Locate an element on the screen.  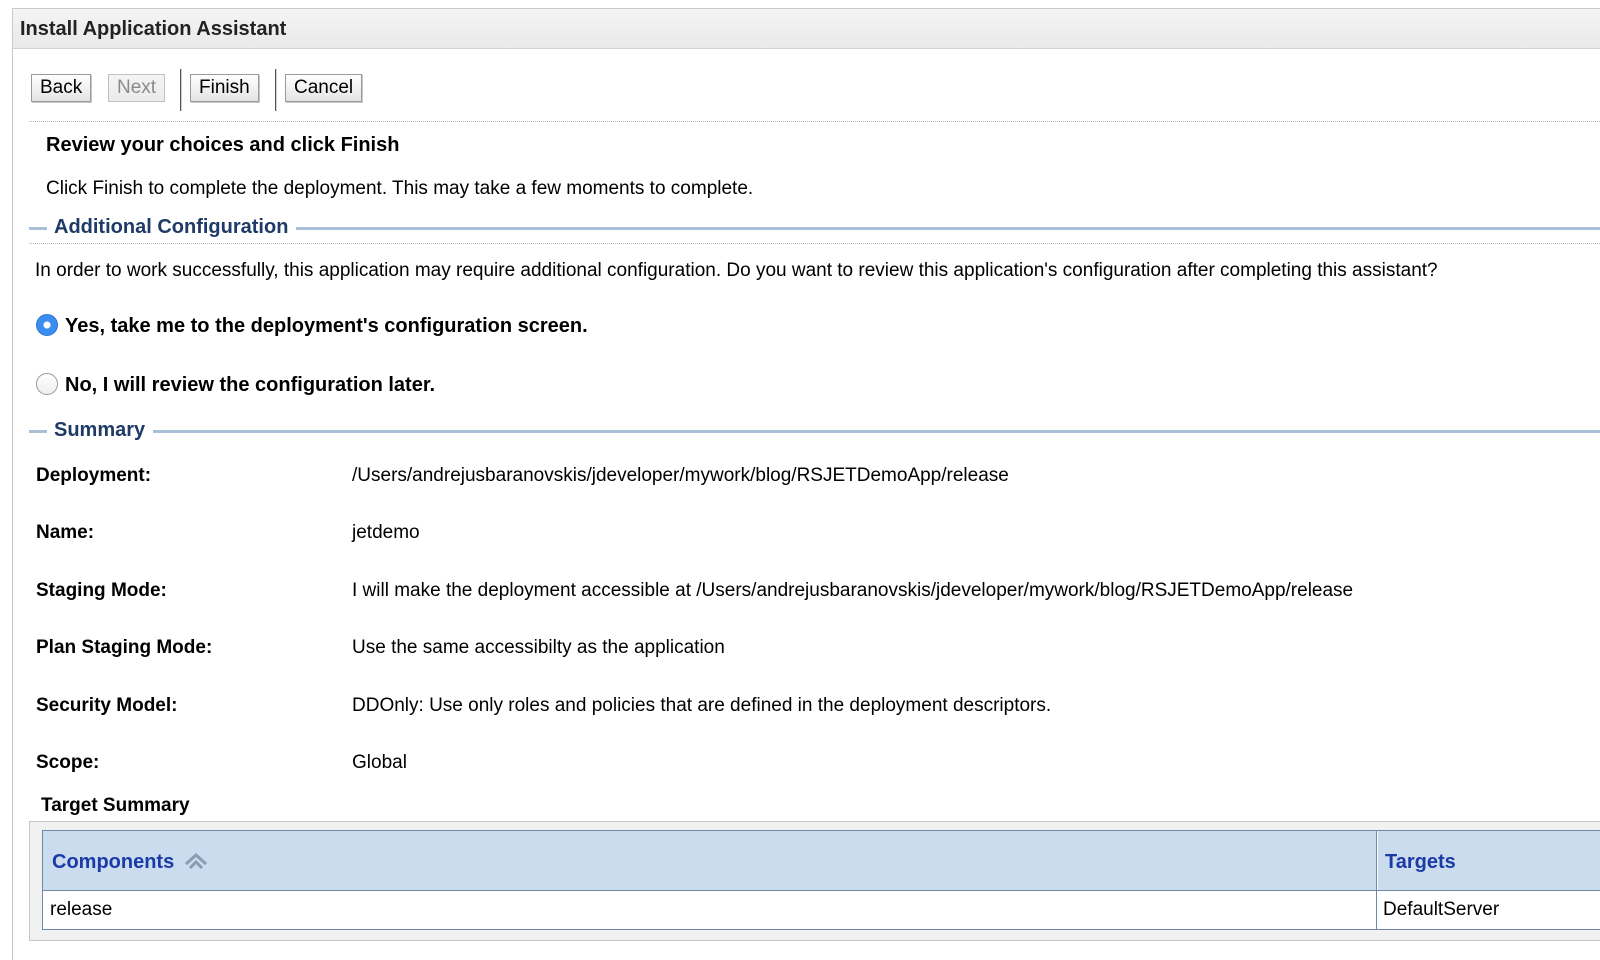
target-summary-title: Target Summary is located at coordinates (115, 805).